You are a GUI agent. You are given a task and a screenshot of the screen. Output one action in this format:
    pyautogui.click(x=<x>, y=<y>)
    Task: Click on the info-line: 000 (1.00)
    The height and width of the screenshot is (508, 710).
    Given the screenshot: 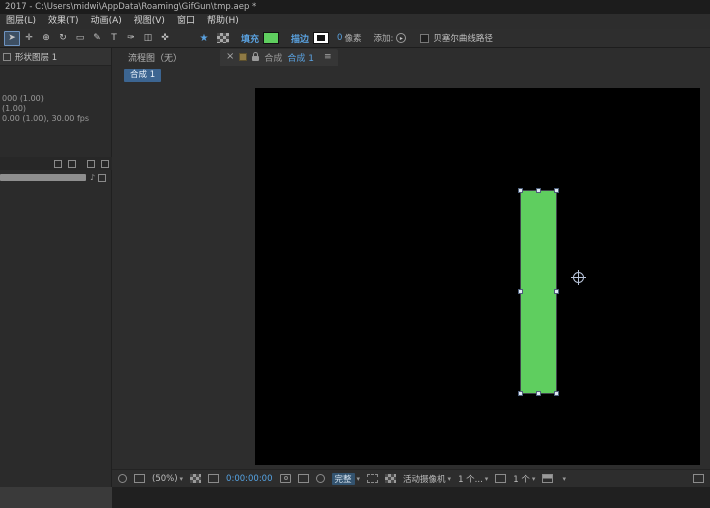 What is the action you would take?
    pyautogui.click(x=23, y=98)
    